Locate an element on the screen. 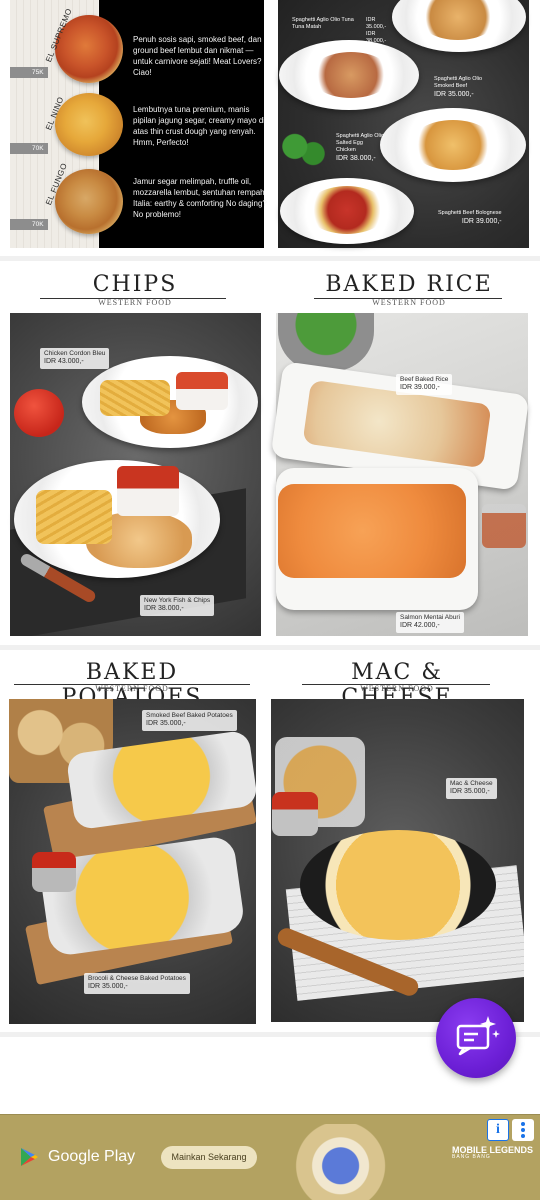 The height and width of the screenshot is (1200, 540). google-play-icon is located at coordinates (29, 1157).